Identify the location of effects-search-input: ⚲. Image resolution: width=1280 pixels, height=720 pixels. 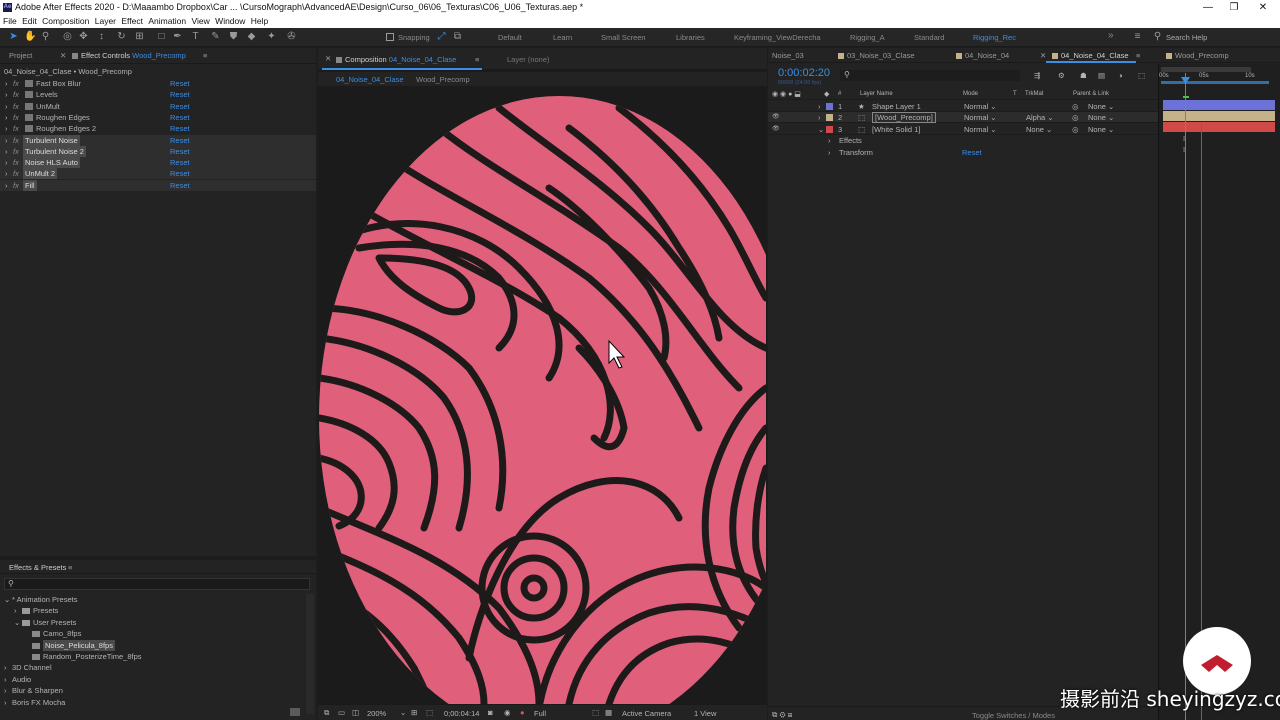
(157, 584).